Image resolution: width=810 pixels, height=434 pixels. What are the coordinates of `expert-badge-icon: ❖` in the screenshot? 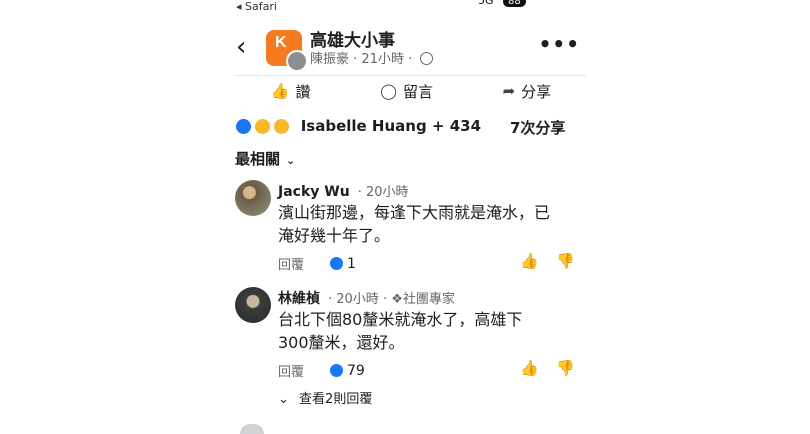 It's located at (397, 299).